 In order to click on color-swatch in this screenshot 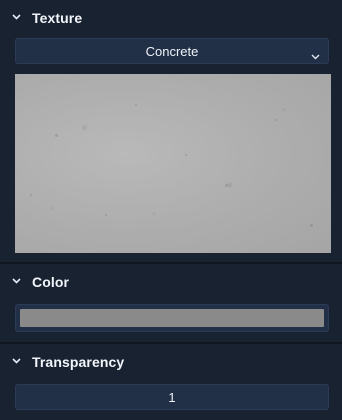, I will do `click(172, 318)`.